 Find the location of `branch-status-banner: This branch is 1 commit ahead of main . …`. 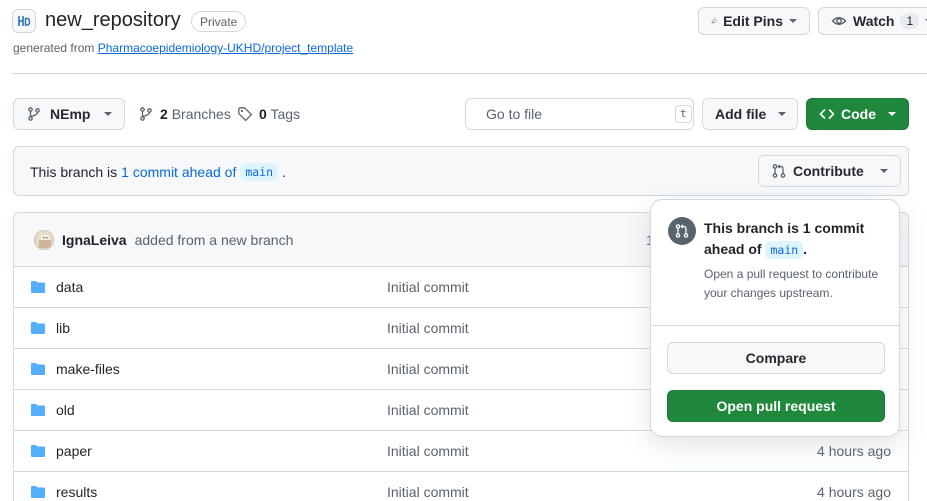

branch-status-banner: This branch is 1 commit ahead of main . … is located at coordinates (461, 171).